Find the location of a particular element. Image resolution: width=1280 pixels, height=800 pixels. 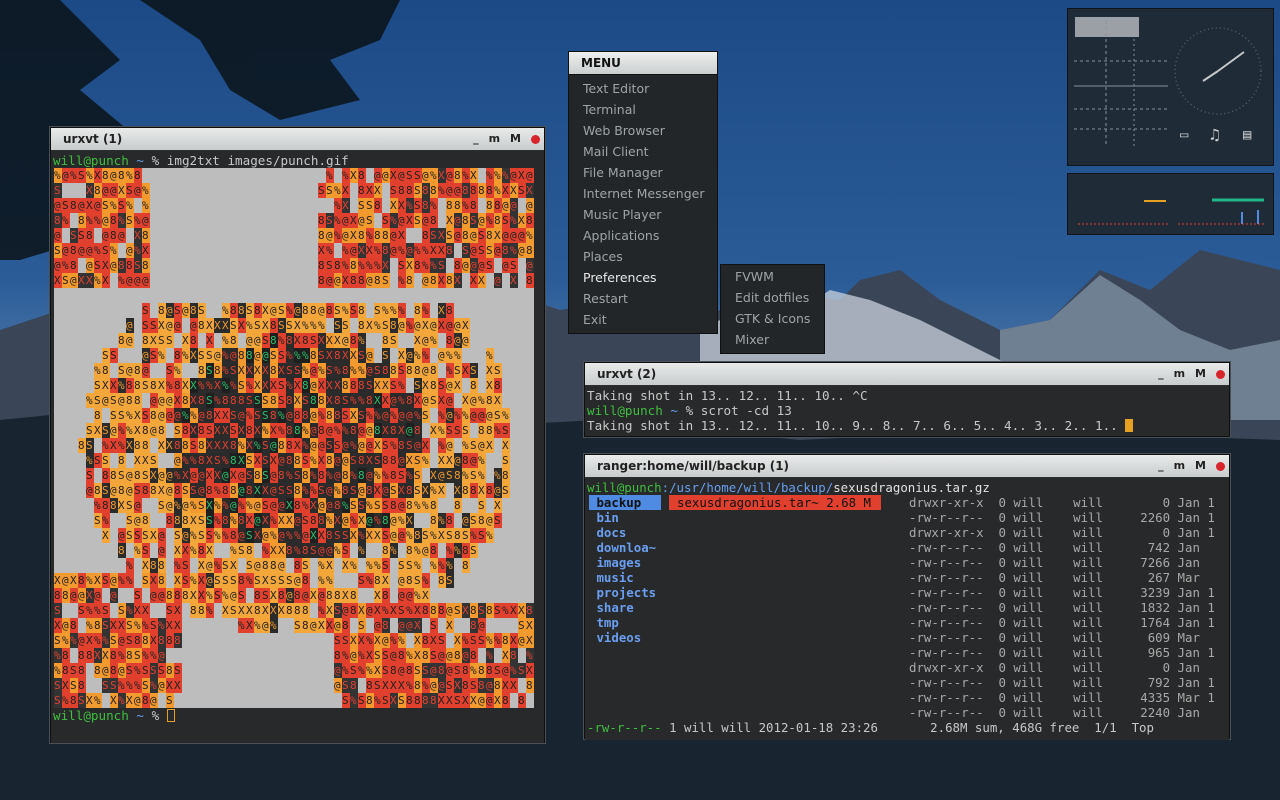

listing-row: -rw-r--r-- 0 will will 7266 Jan is located at coordinates (1054, 562).